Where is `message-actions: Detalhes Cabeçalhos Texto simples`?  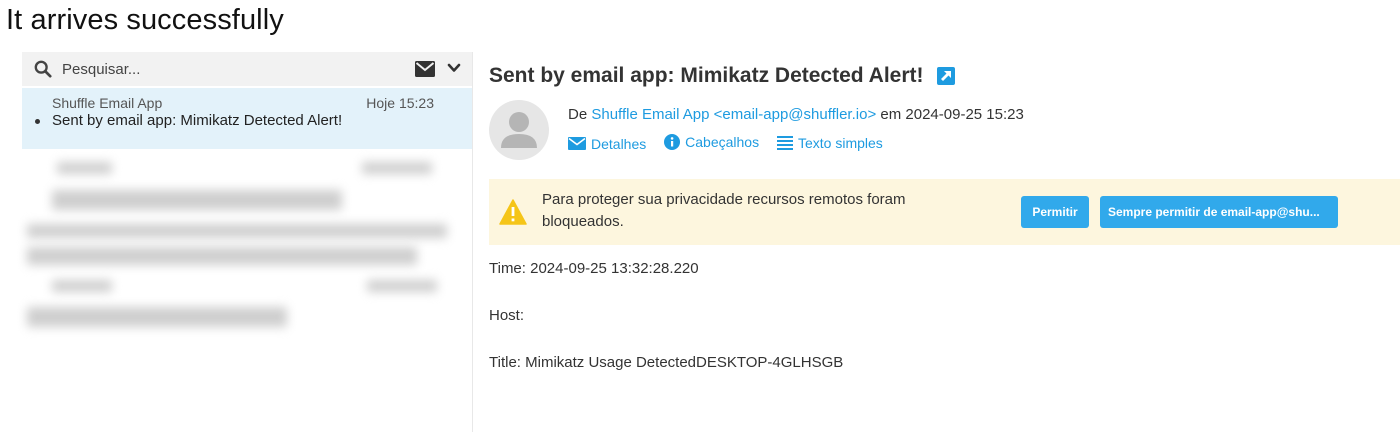
message-actions: Detalhes Cabeçalhos Texto simples is located at coordinates (732, 143).